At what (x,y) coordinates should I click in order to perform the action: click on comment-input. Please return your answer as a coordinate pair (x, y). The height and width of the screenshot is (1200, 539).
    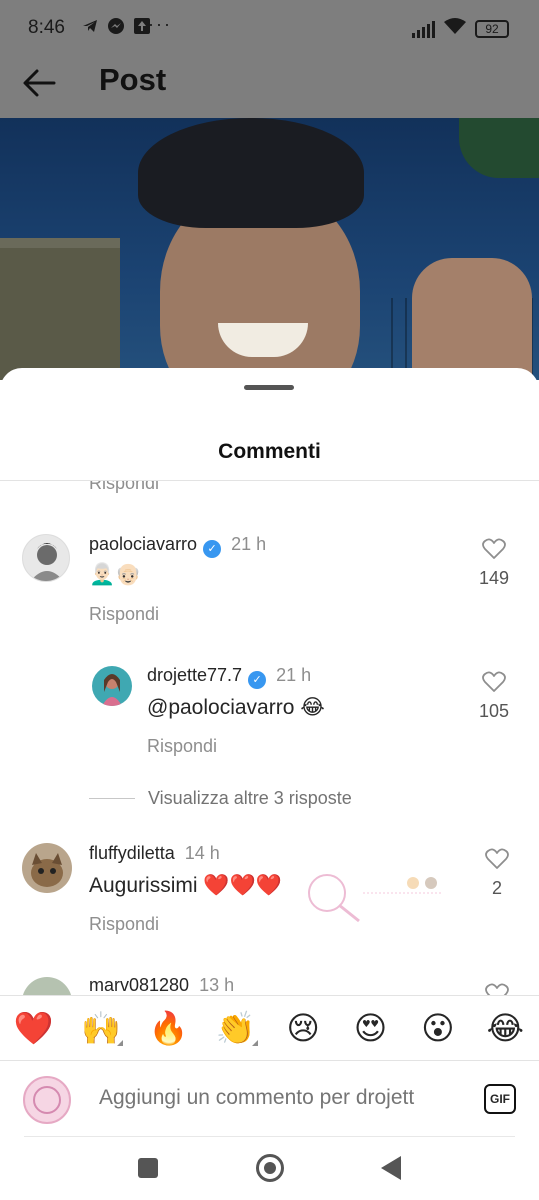
    Looking at the image, I should click on (284, 1098).